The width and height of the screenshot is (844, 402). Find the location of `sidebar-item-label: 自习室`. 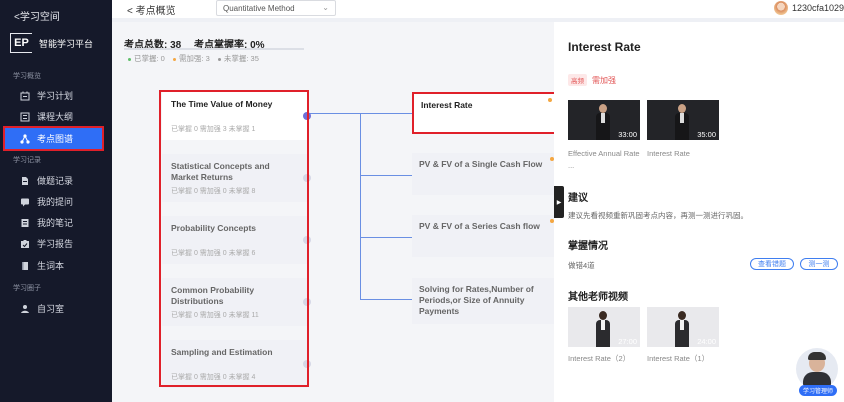

sidebar-item-label: 自习室 is located at coordinates (51, 309).